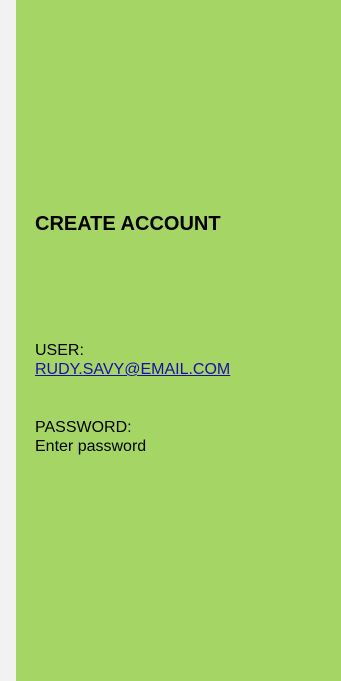 Image resolution: width=341 pixels, height=681 pixels. Describe the element at coordinates (128, 224) in the screenshot. I see `page-title: CREATE ACCOUNT` at that location.